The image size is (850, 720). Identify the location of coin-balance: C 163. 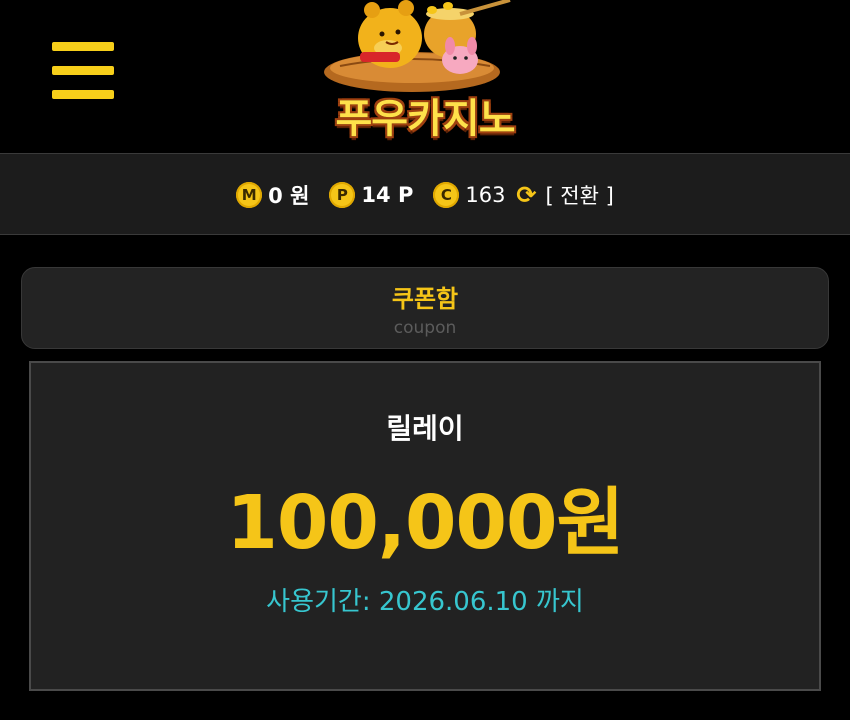
(469, 195).